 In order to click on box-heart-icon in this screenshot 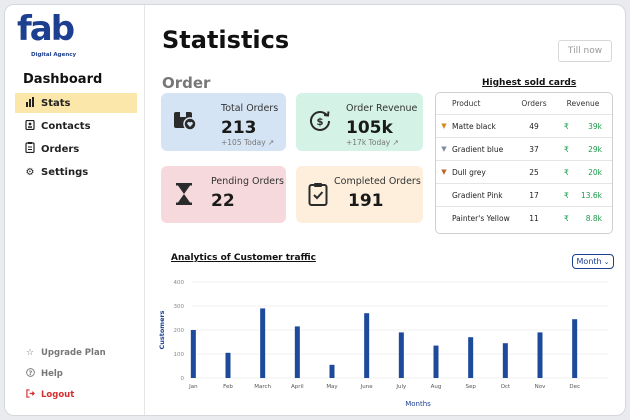, I will do `click(185, 123)`.